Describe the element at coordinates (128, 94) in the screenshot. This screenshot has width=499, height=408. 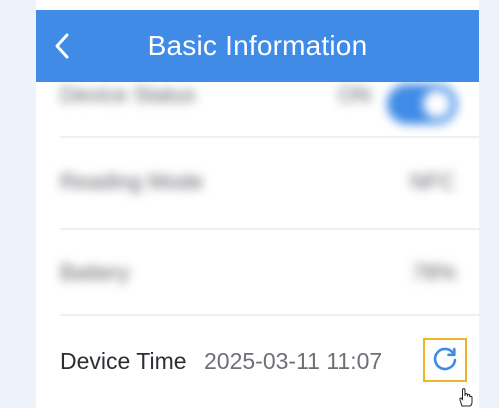
I see `device-status-label: Device Status` at that location.